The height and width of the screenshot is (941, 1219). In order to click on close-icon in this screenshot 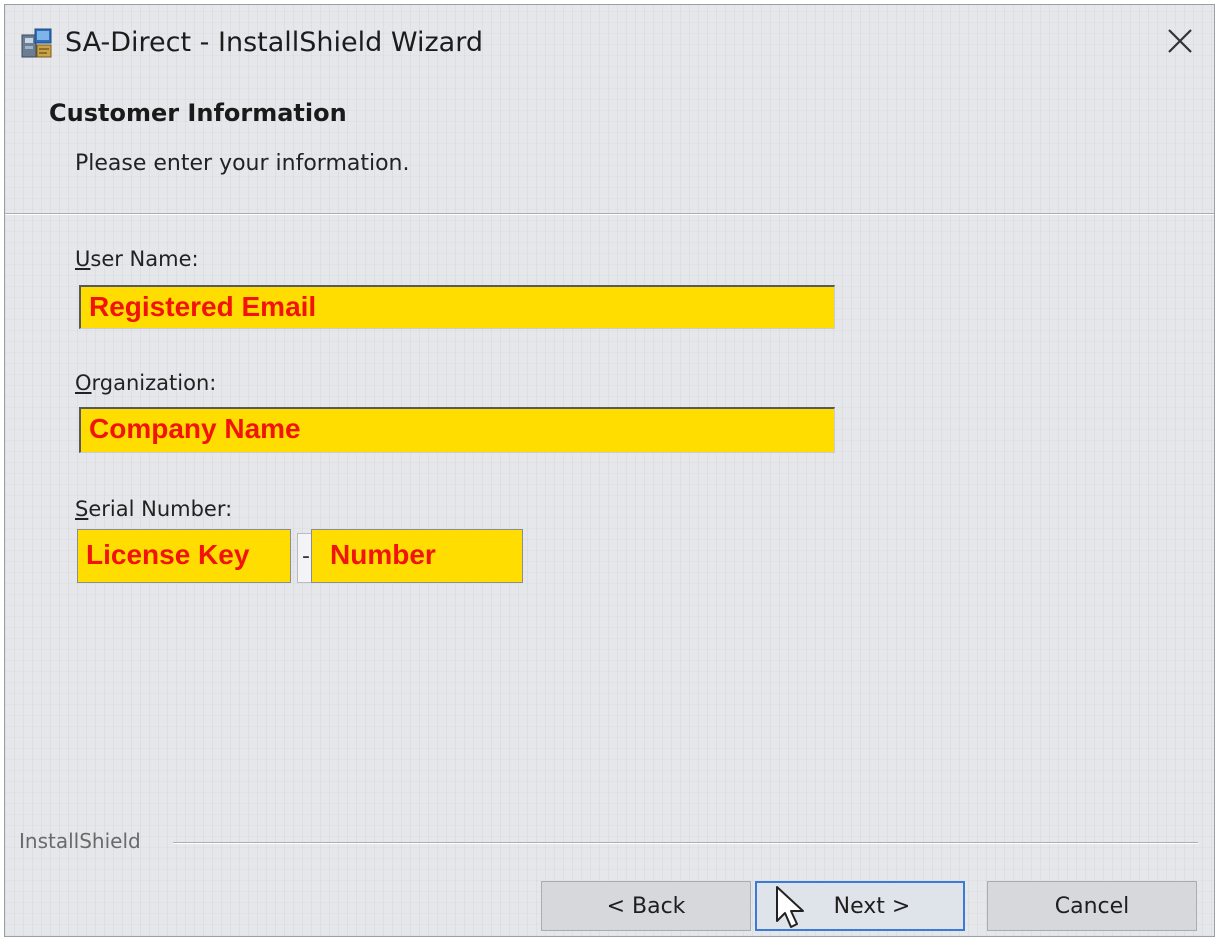, I will do `click(1180, 43)`.